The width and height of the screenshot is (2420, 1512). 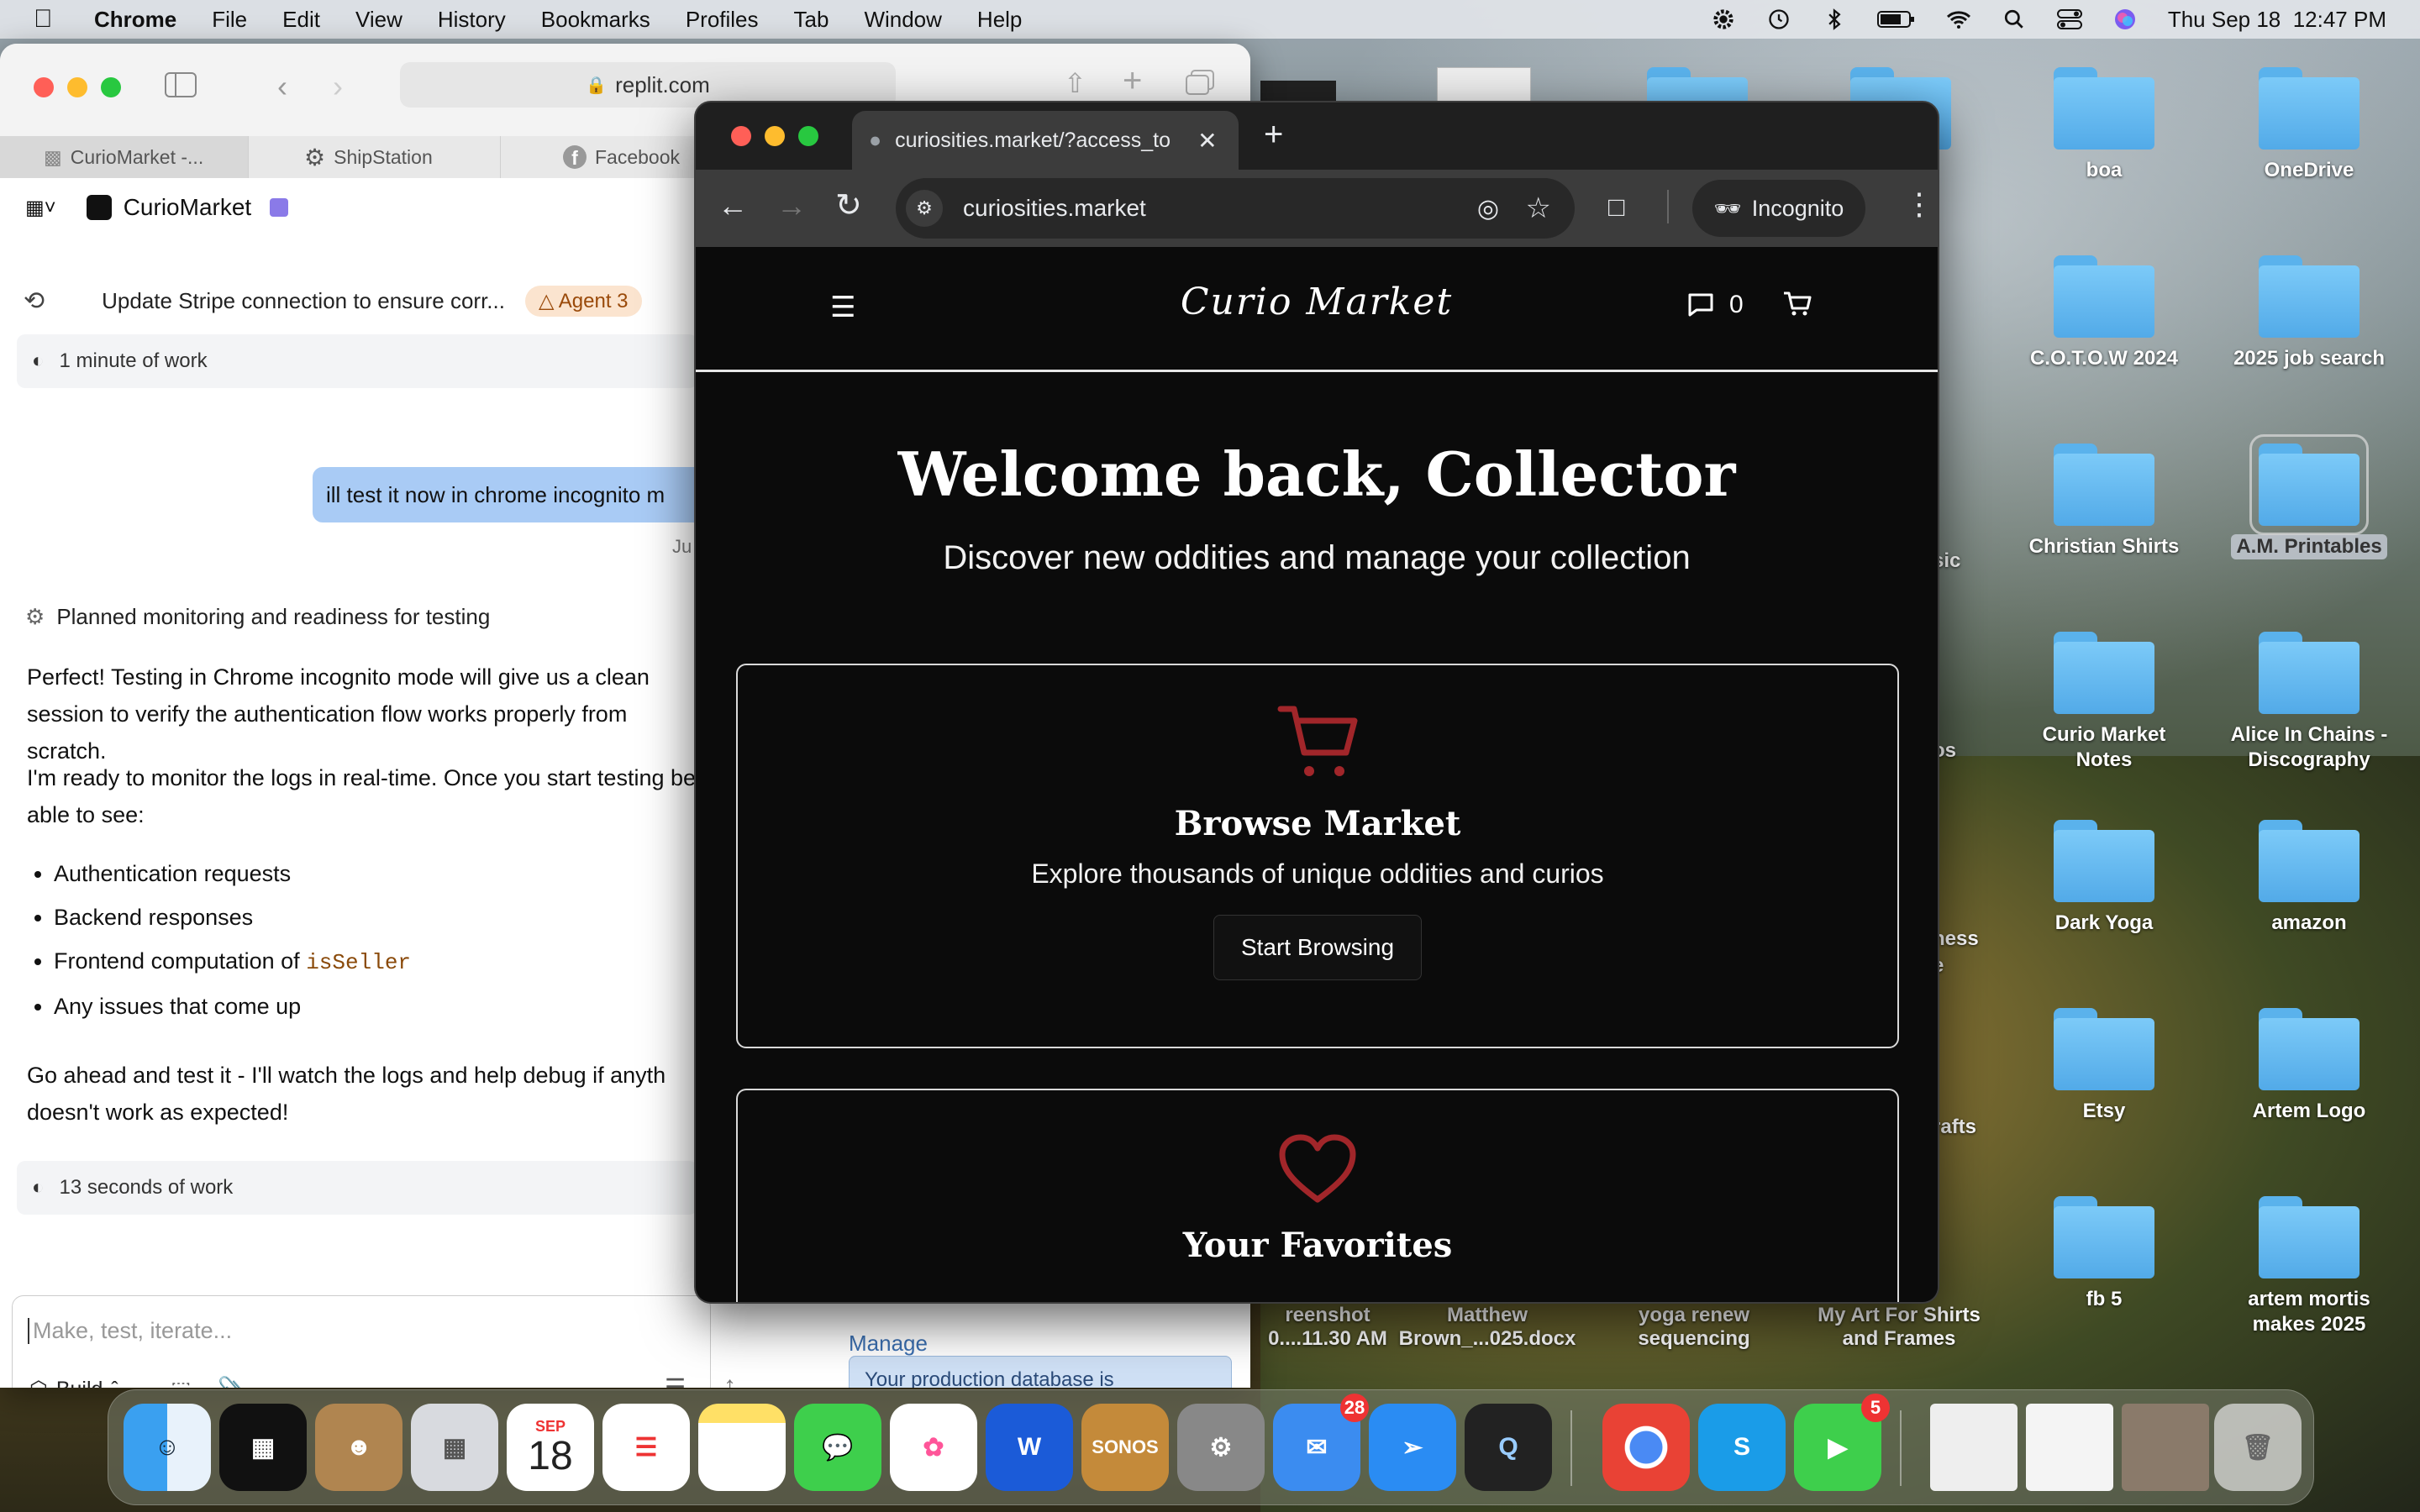 What do you see at coordinates (1834, 19) in the screenshot?
I see `bluetooth-icon` at bounding box center [1834, 19].